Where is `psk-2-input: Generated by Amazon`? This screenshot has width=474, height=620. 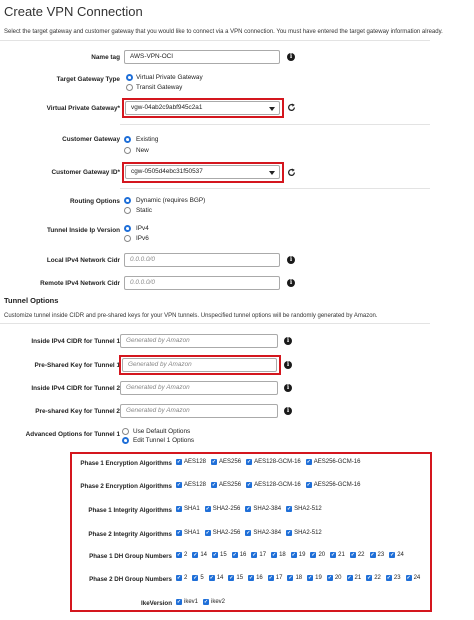 psk-2-input: Generated by Amazon is located at coordinates (199, 411).